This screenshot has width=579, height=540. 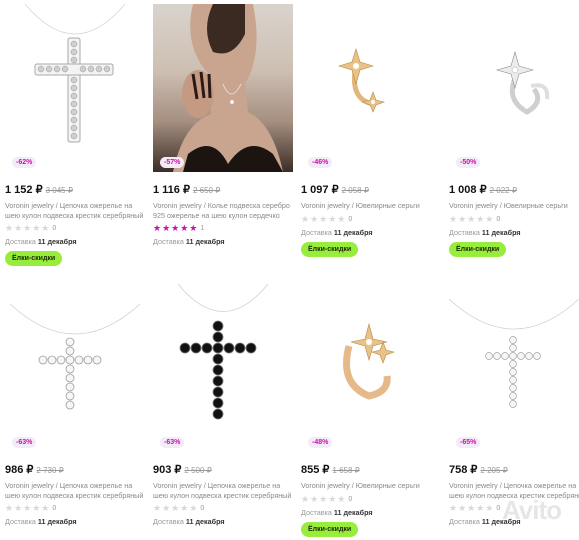 What do you see at coordinates (24, 162) in the screenshot?
I see `discount-badge: -62%` at bounding box center [24, 162].